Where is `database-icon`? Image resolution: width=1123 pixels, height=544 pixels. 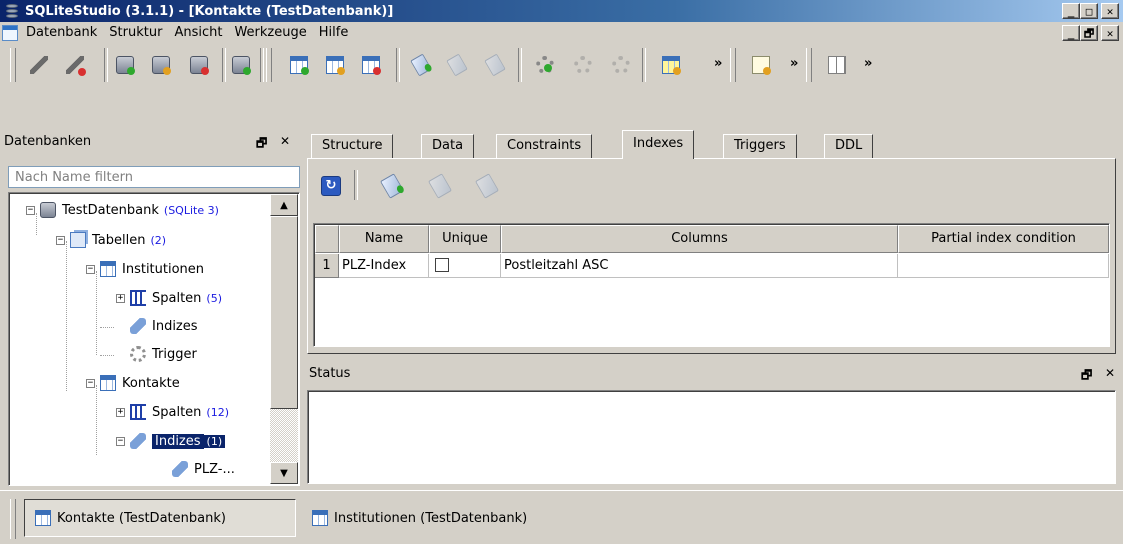 database-icon is located at coordinates (48, 210).